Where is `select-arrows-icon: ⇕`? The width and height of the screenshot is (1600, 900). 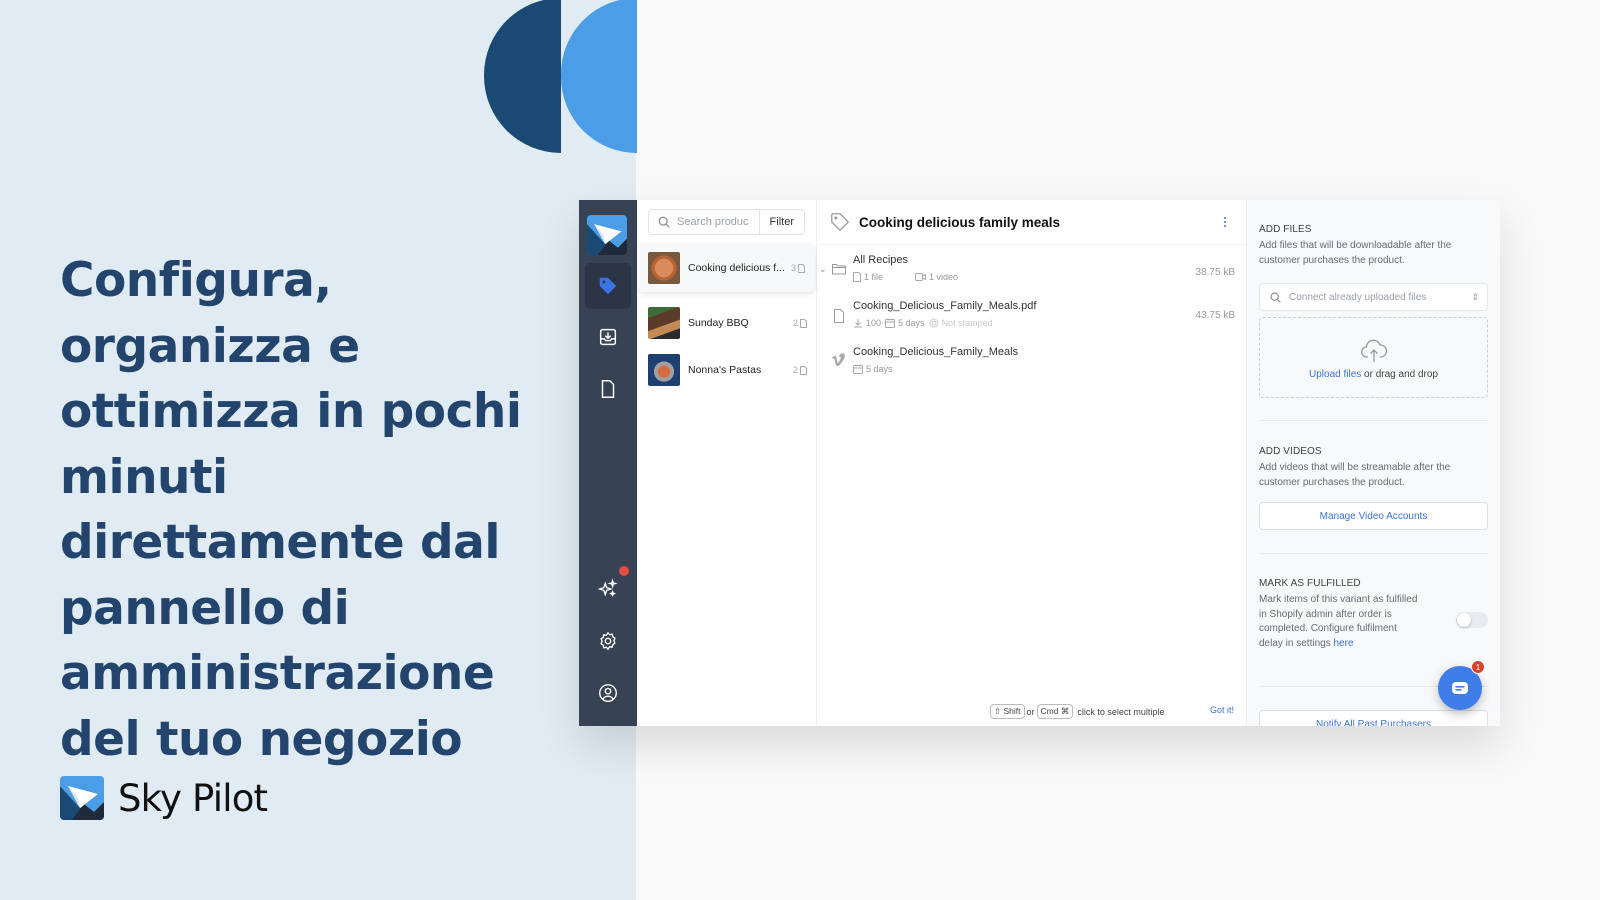
select-arrows-icon: ⇕ is located at coordinates (1475, 296).